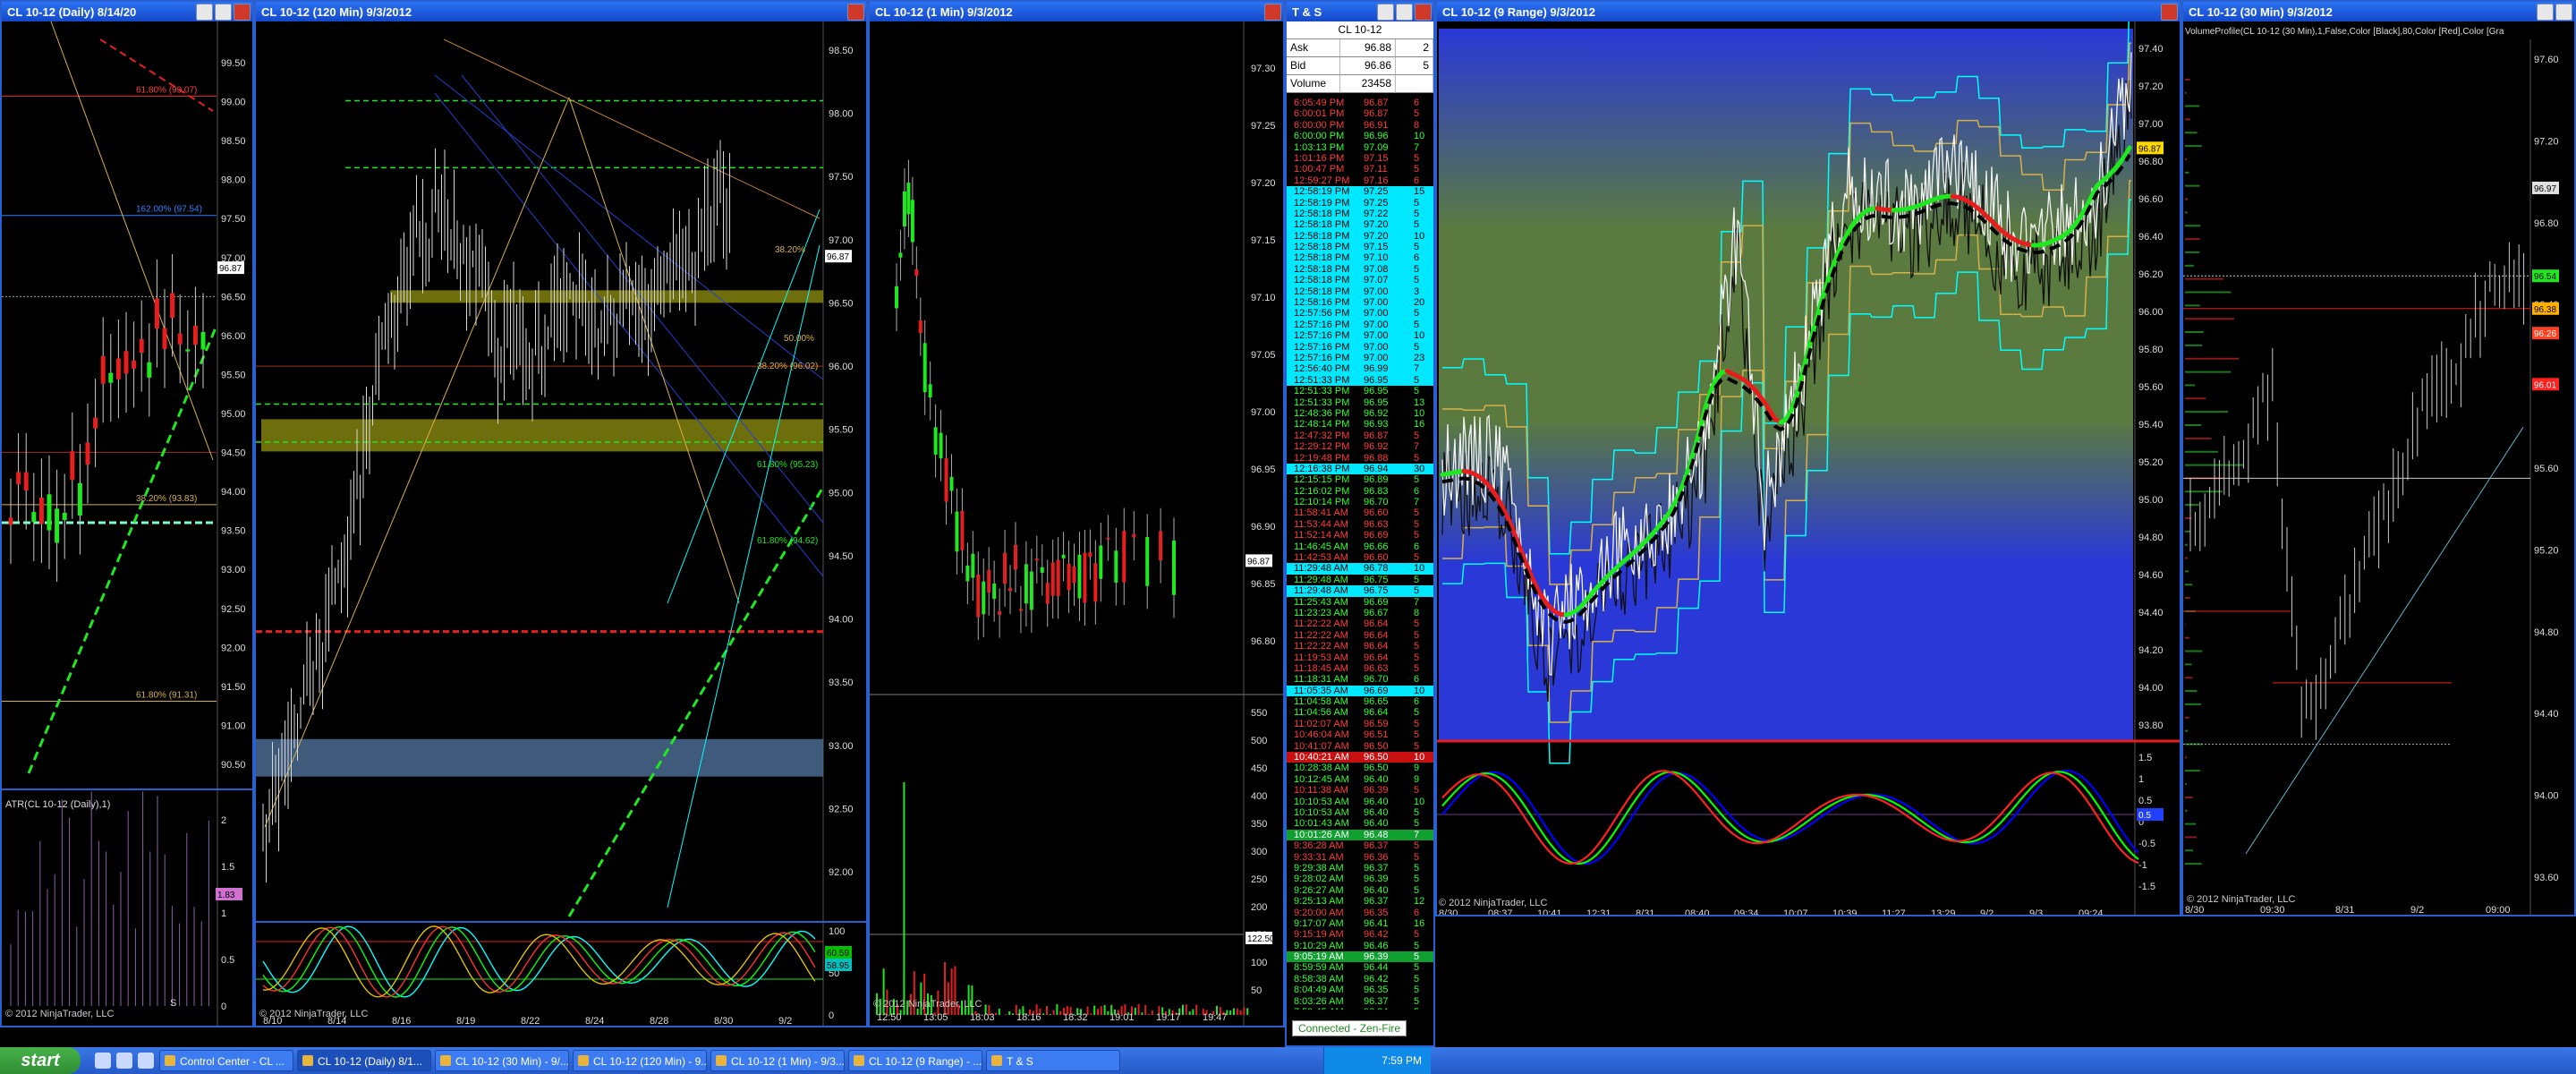  What do you see at coordinates (1360, 591) in the screenshot?
I see `ts-trade-row: 11:29:48 AM 96.75 5` at bounding box center [1360, 591].